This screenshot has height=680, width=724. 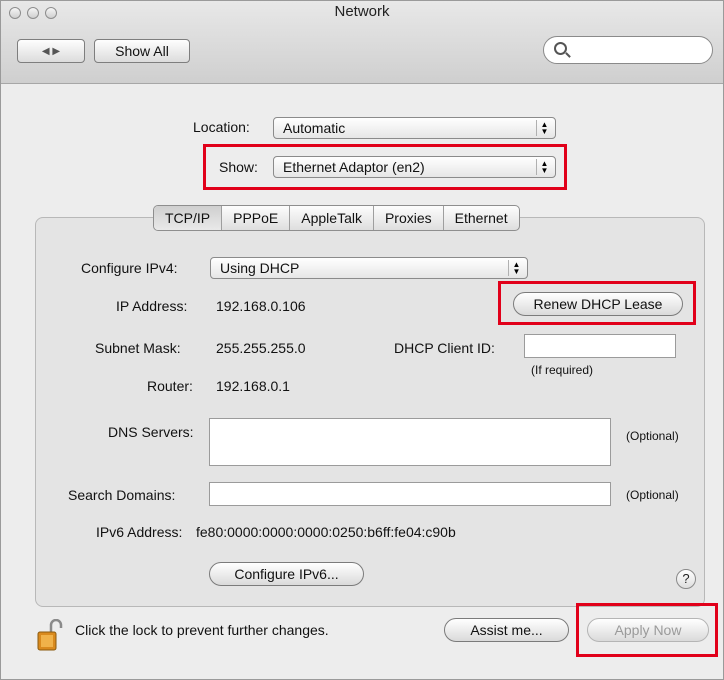 I want to click on search-field, so click(x=628, y=50).